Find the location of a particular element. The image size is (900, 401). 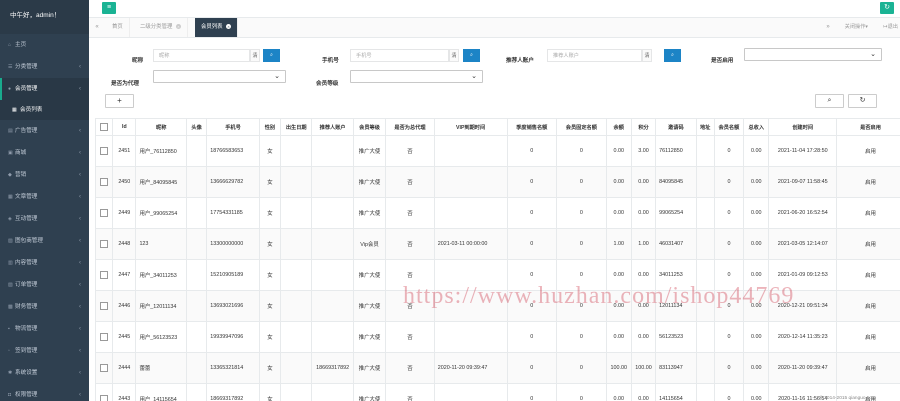

refresh-page-button: ↻ is located at coordinates (887, 8).